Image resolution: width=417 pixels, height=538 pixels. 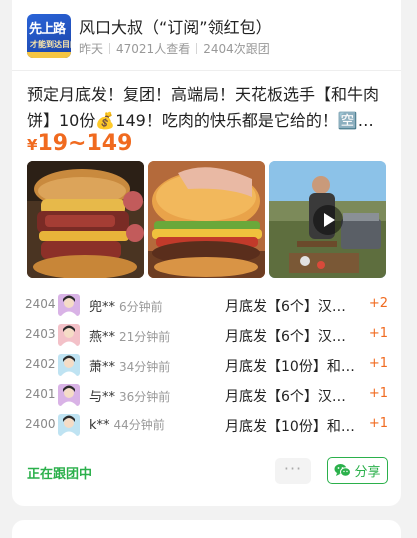 I want to click on buyer-name: 燕** 21分钟前, so click(x=129, y=335).